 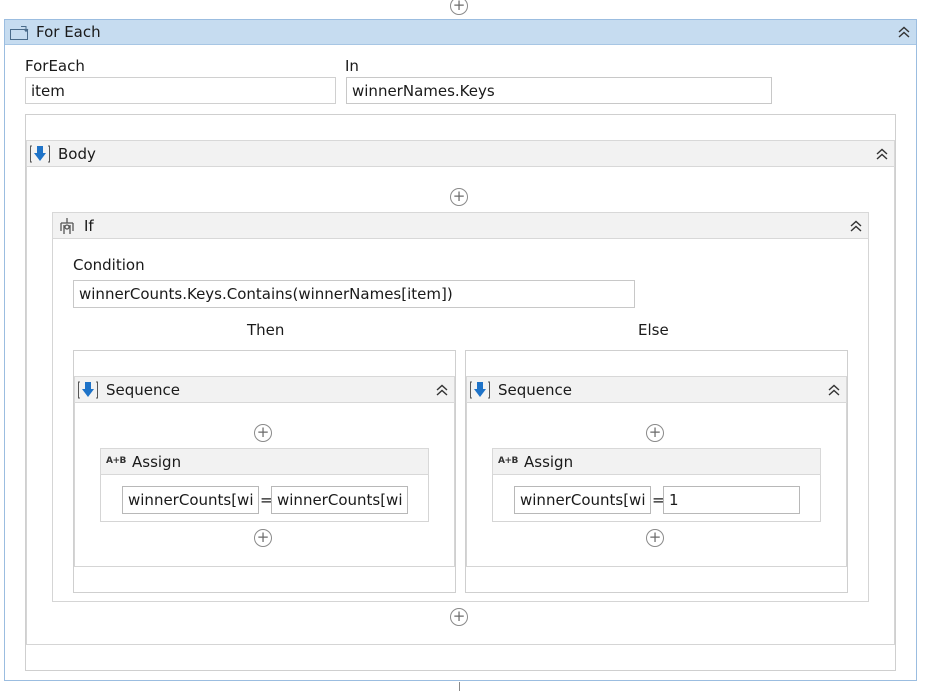 I want to click on if-branch-icon, so click(x=67, y=227).